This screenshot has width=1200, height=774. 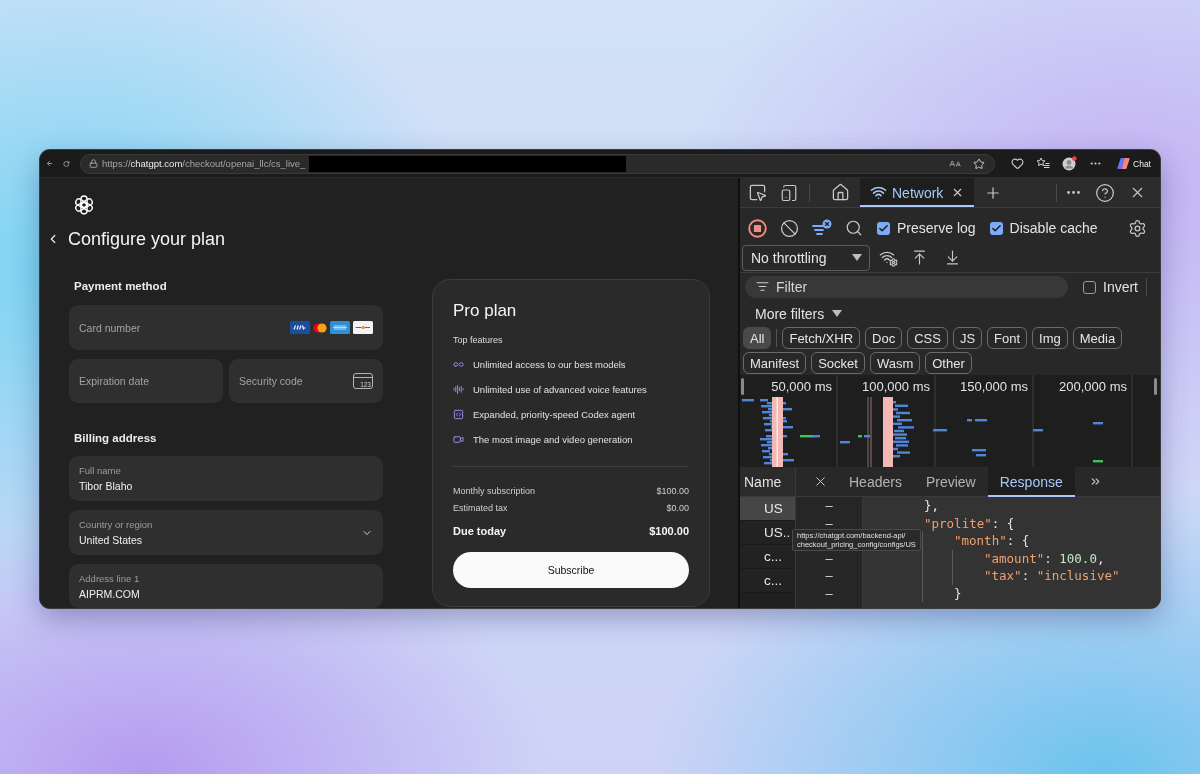 I want to click on total-amount: $100.00, so click(x=669, y=531).